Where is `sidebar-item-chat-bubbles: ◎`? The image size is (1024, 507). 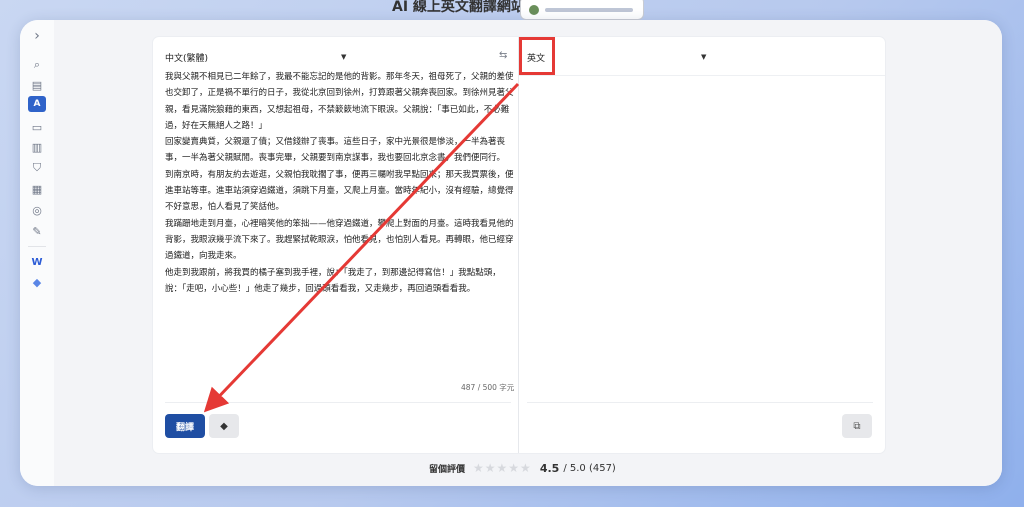 sidebar-item-chat-bubbles: ◎ is located at coordinates (37, 210).